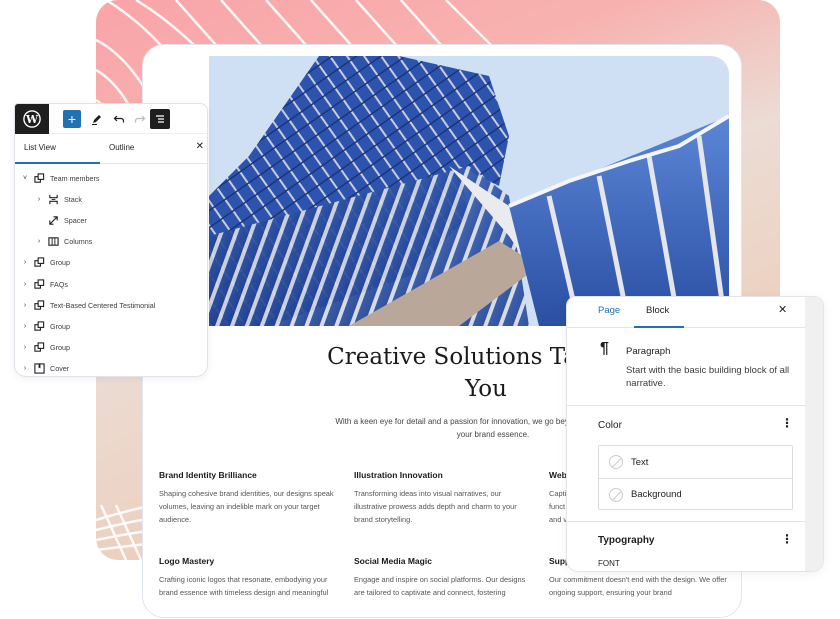 The width and height of the screenshot is (840, 619). I want to click on cover-icon, so click(39, 368).